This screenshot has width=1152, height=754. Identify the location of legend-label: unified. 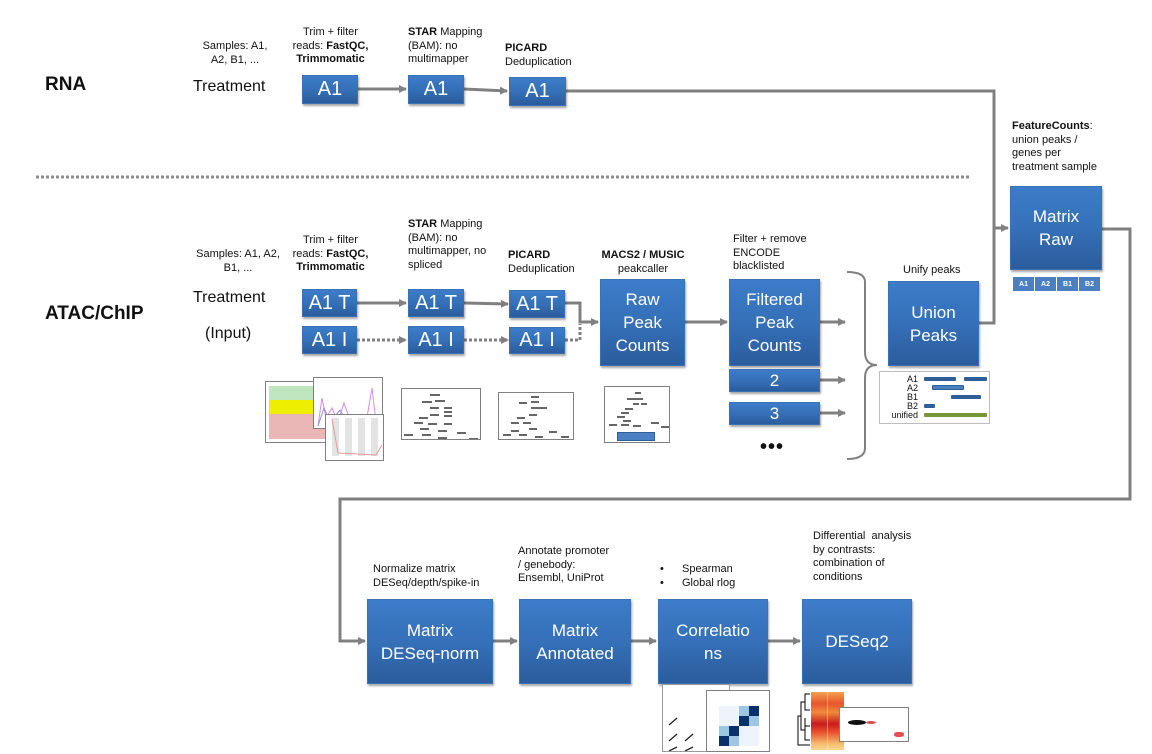
(904, 415).